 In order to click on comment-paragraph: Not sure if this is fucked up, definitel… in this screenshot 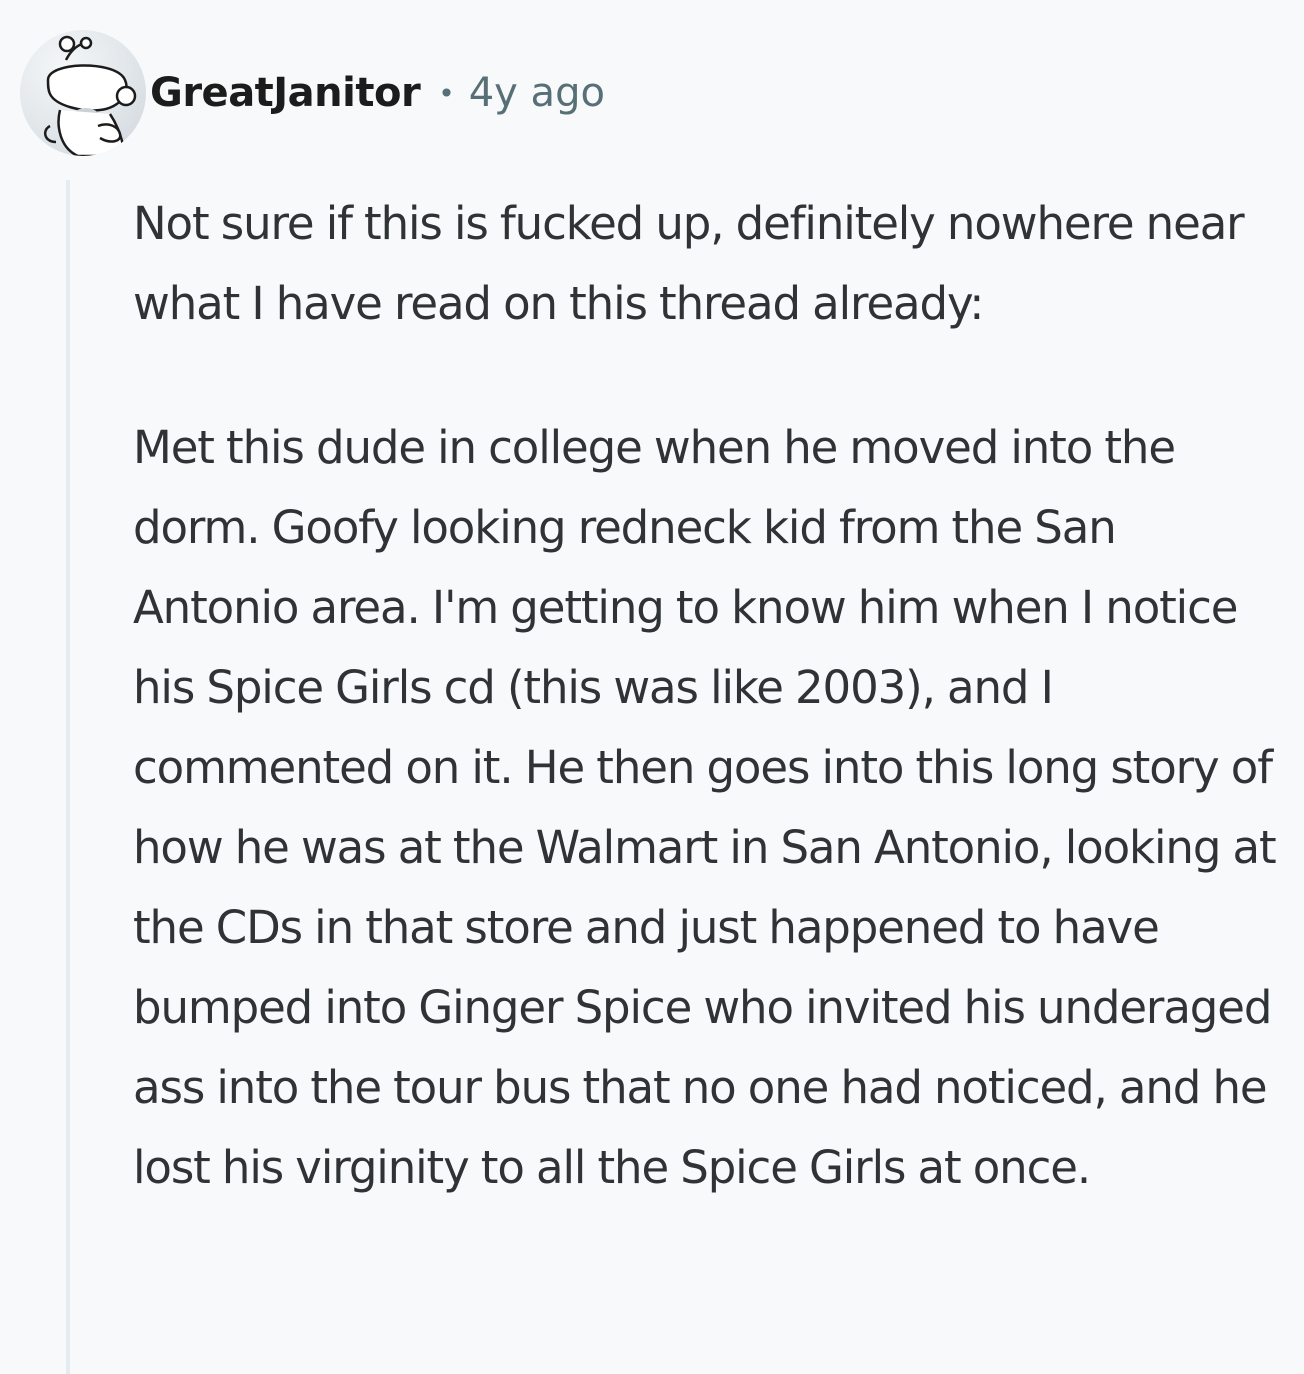, I will do `click(689, 263)`.